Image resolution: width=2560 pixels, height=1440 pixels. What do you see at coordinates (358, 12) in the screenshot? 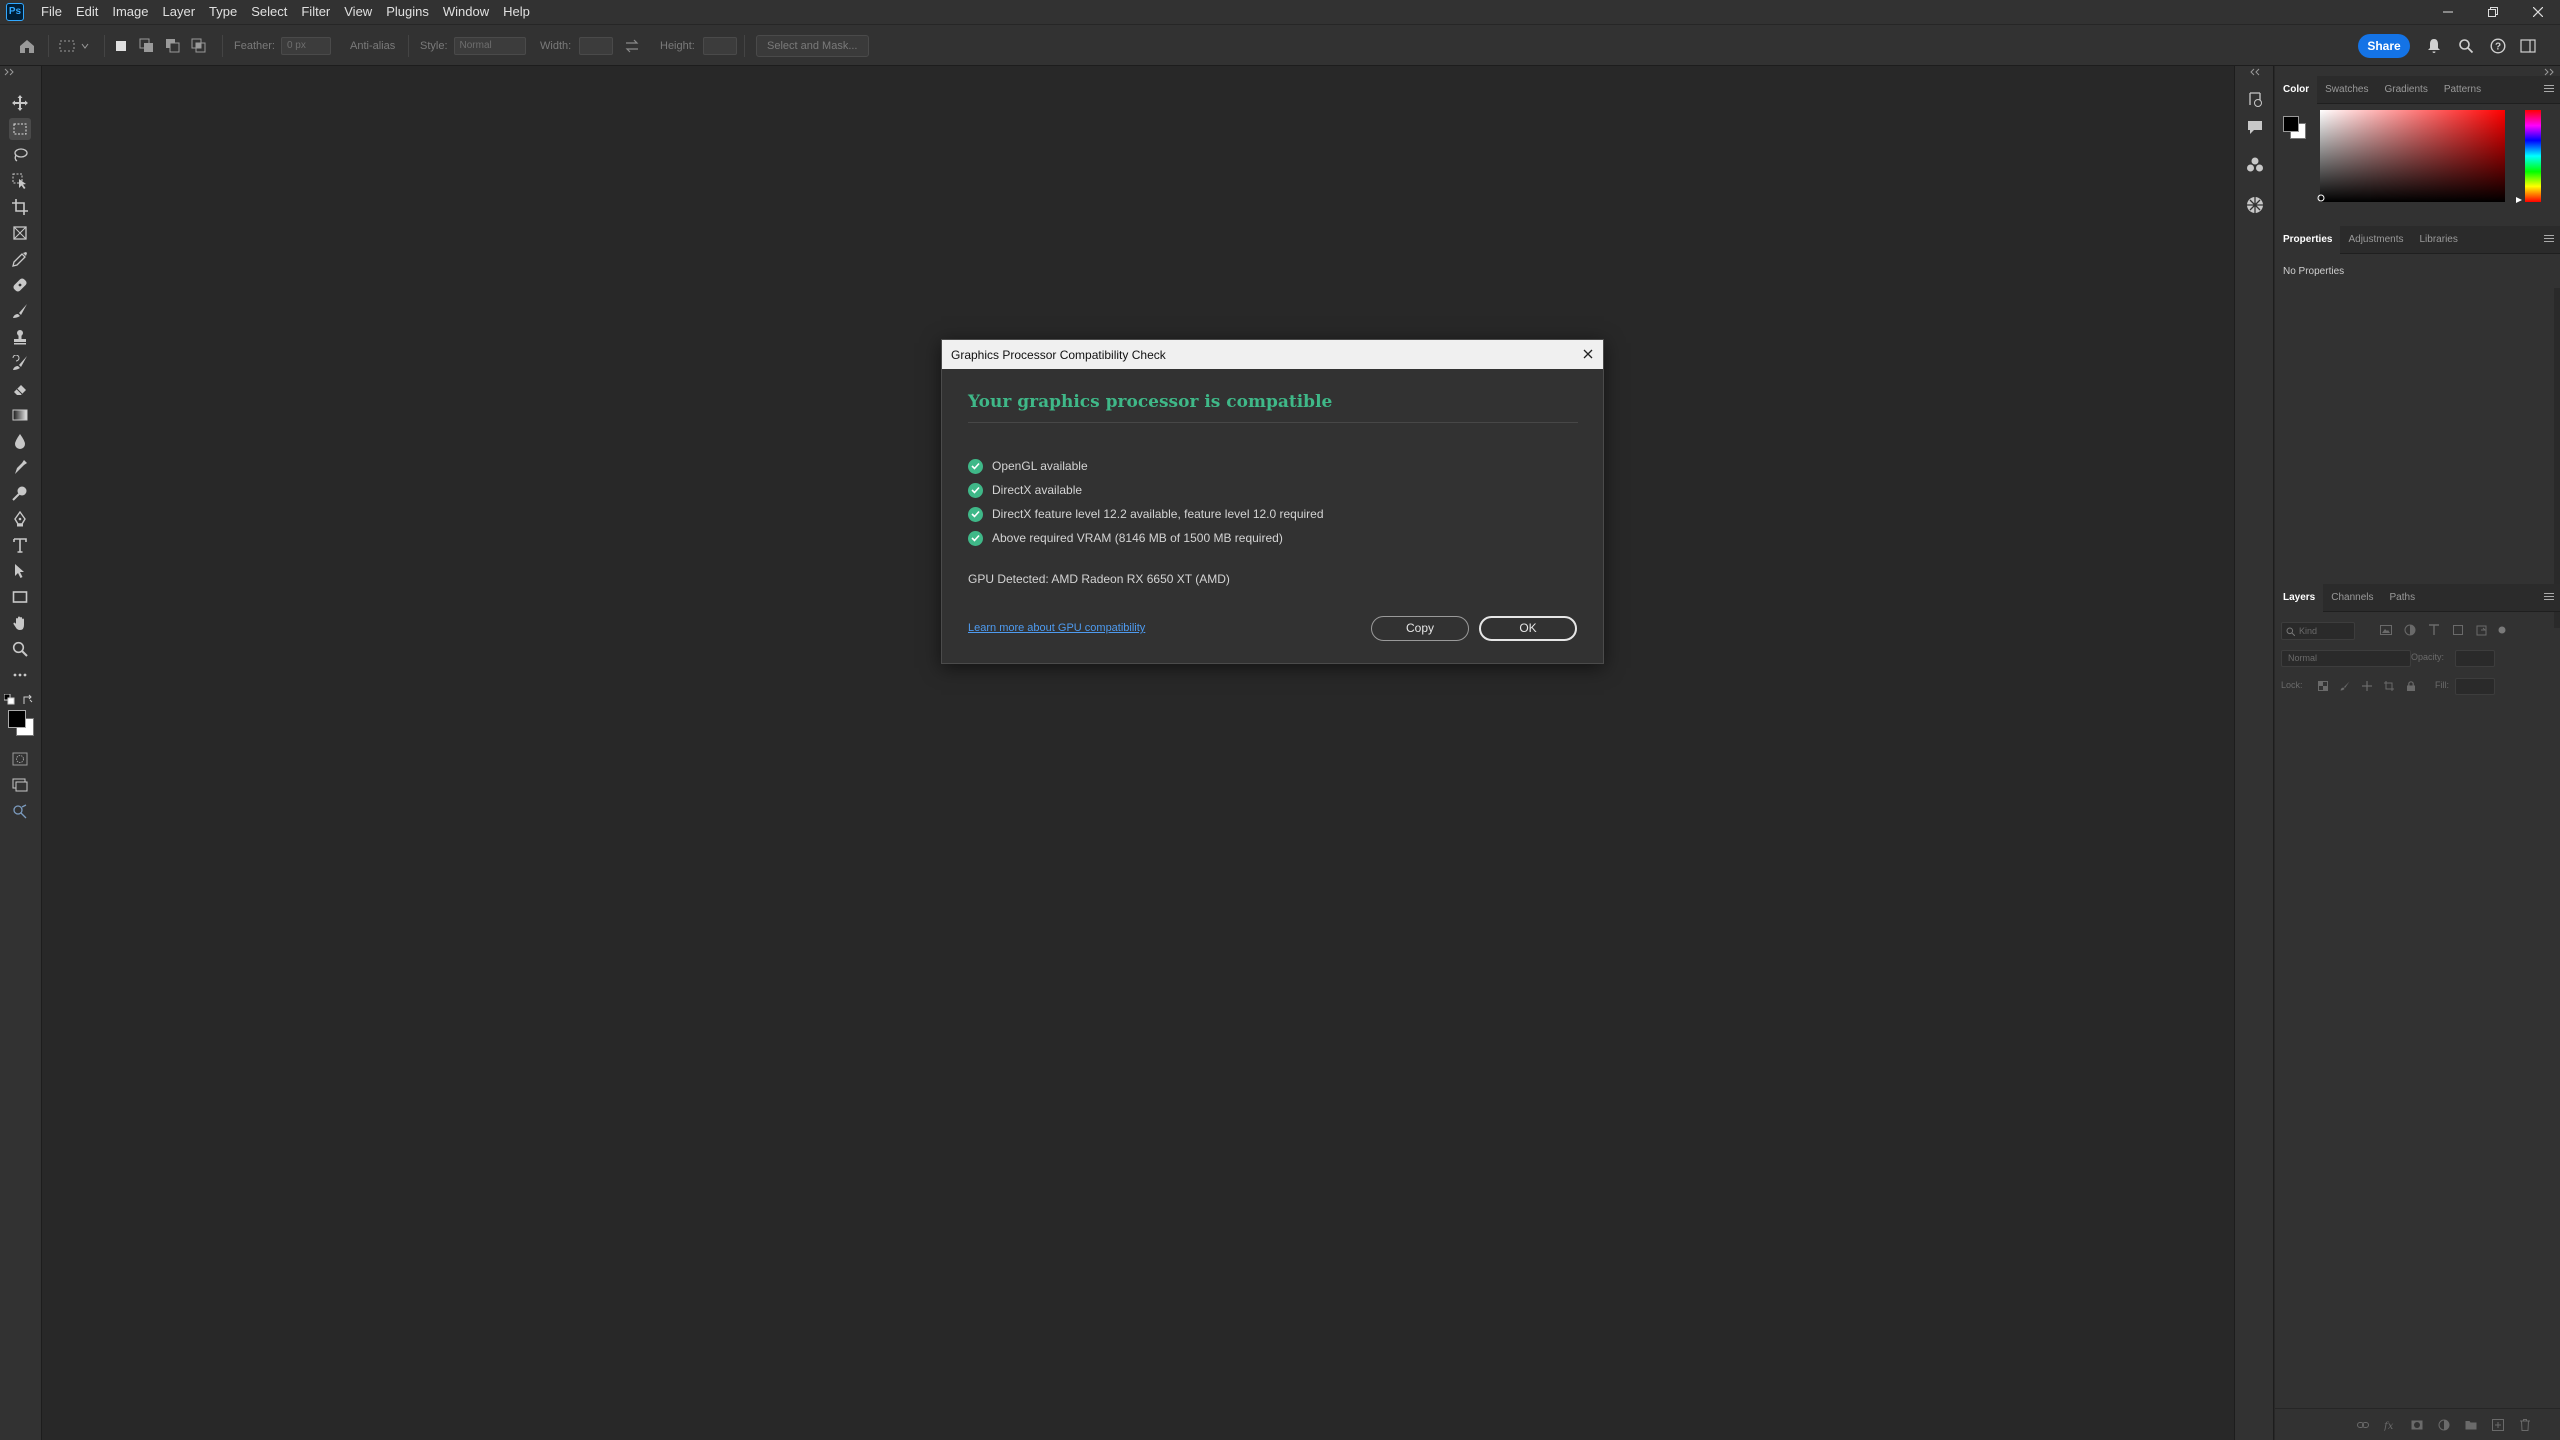
I see `menu-view: View` at bounding box center [358, 12].